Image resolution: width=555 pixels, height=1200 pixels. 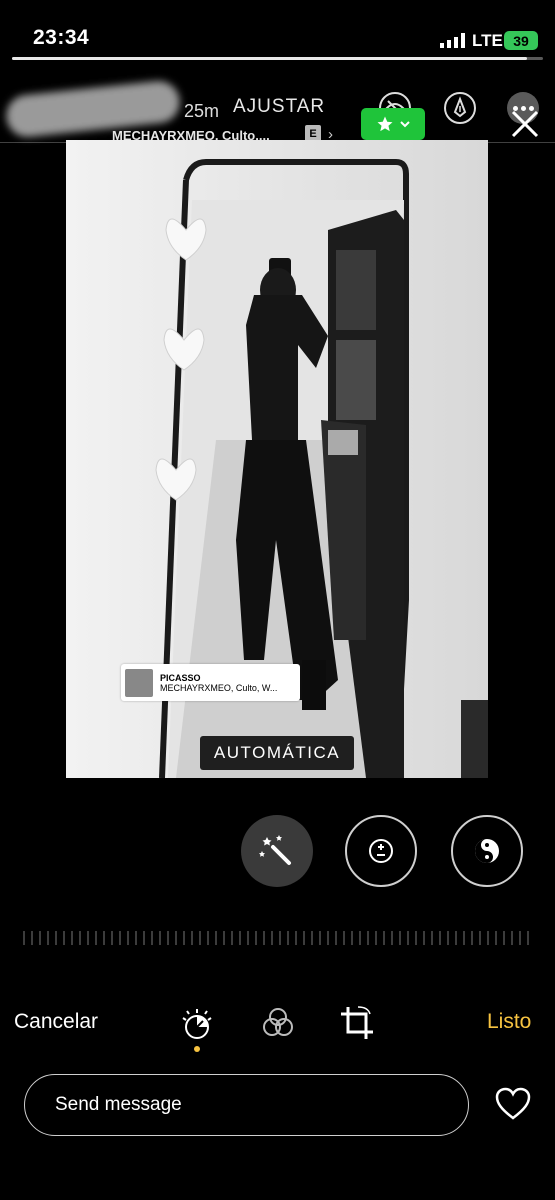 What do you see at coordinates (513, 1104) in the screenshot?
I see `heart-icon` at bounding box center [513, 1104].